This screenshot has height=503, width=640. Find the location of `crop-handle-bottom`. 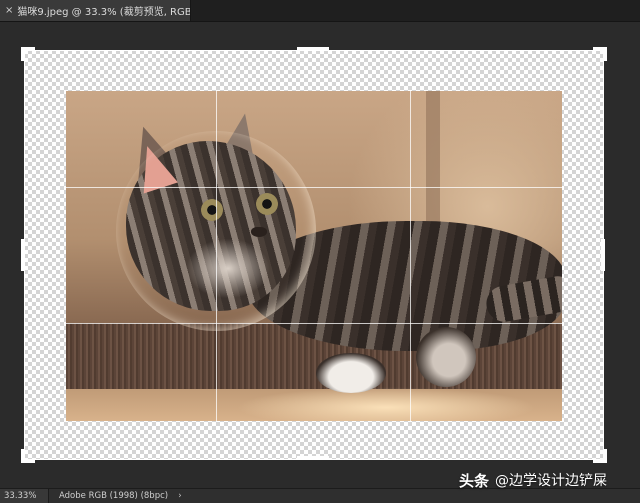

crop-handle-bottom is located at coordinates (313, 458).